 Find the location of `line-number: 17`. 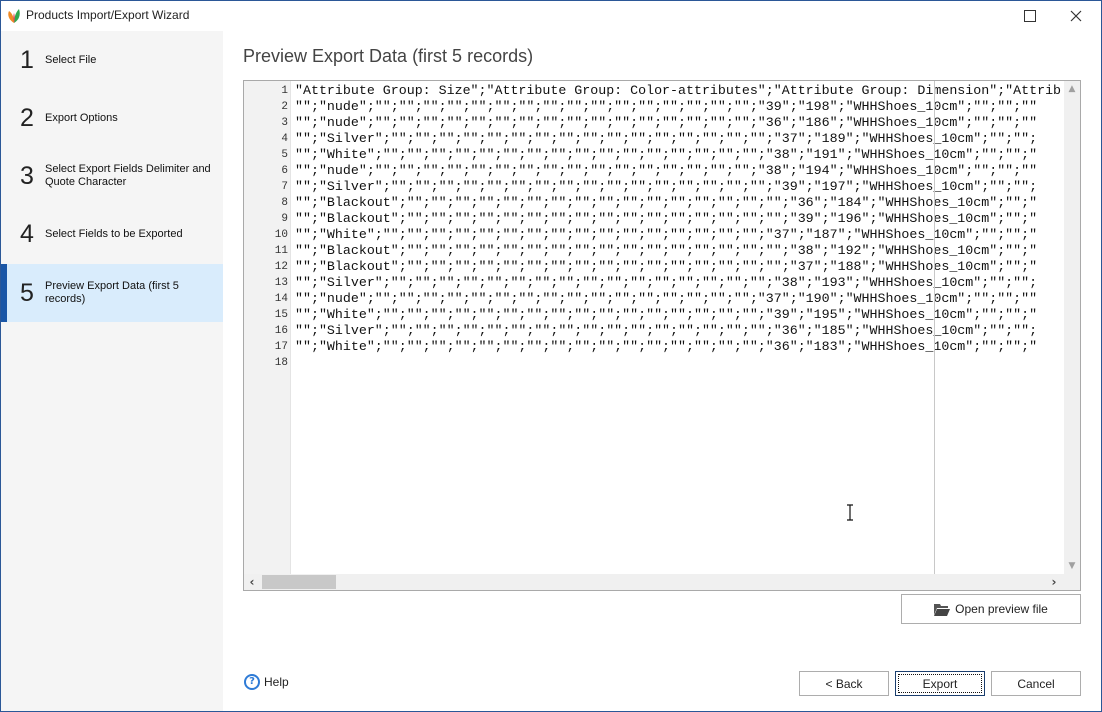

line-number: 17 is located at coordinates (281, 347).